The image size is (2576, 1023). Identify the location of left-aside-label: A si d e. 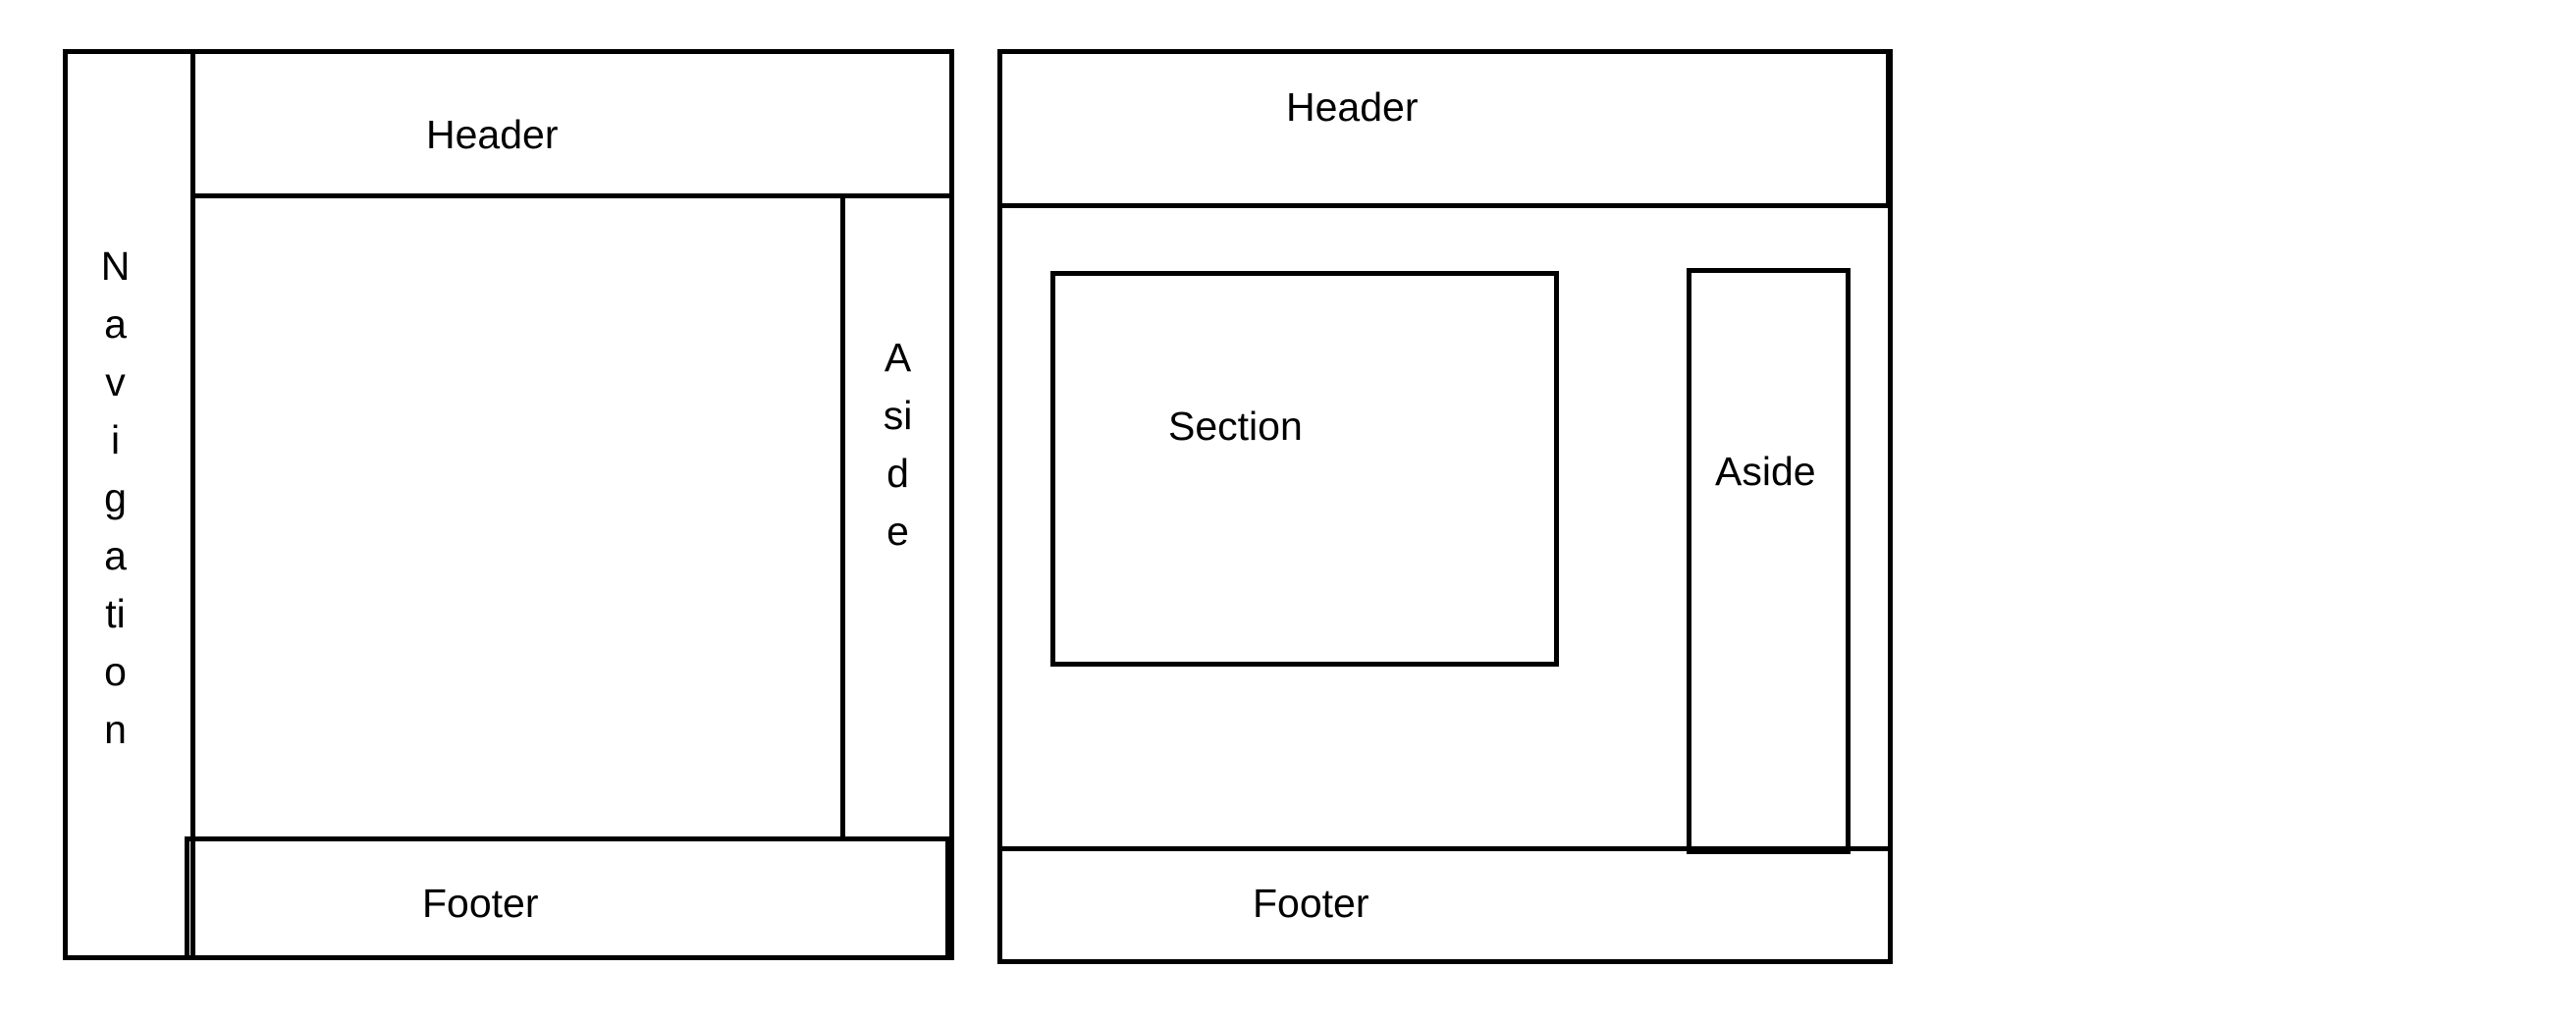
(898, 445).